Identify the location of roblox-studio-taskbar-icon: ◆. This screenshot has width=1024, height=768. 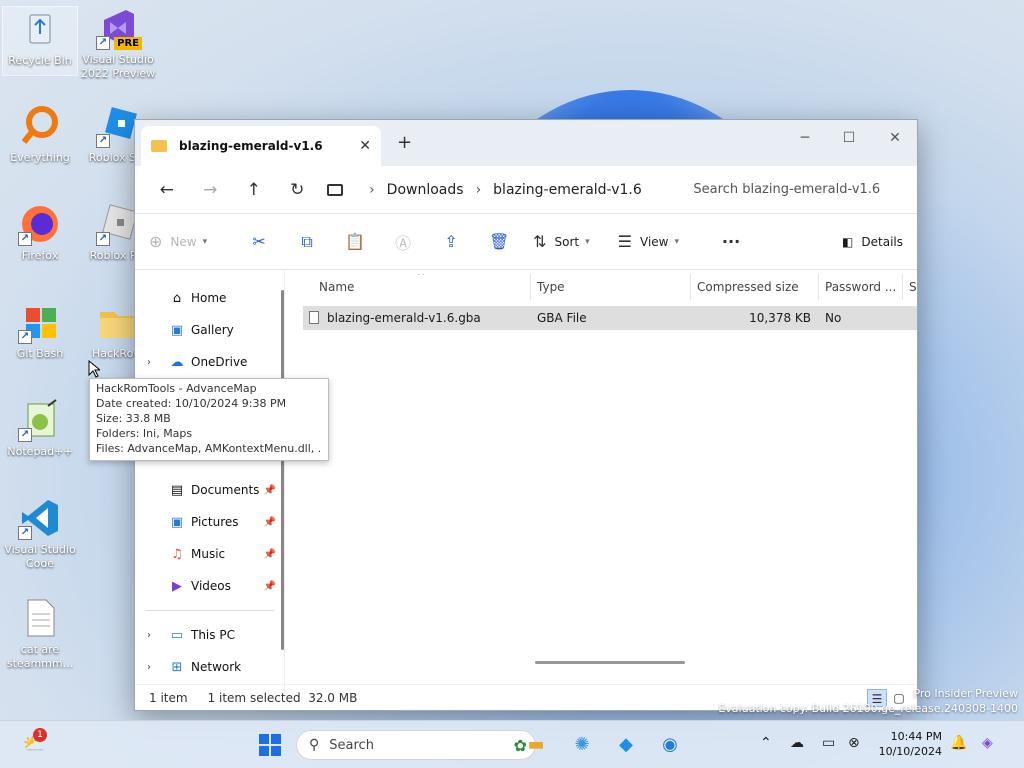
(626, 745).